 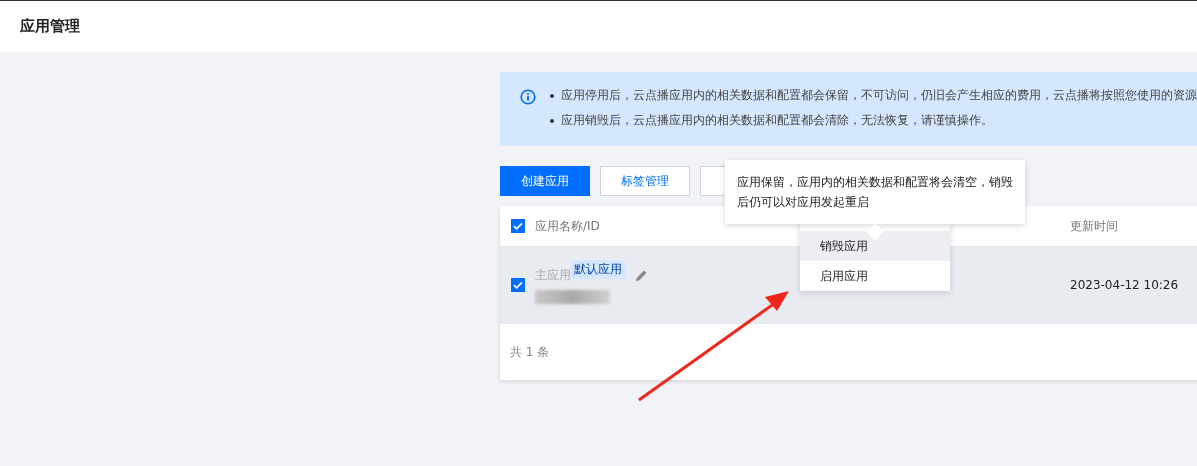 I want to click on page-title: 应用管理, so click(x=50, y=26).